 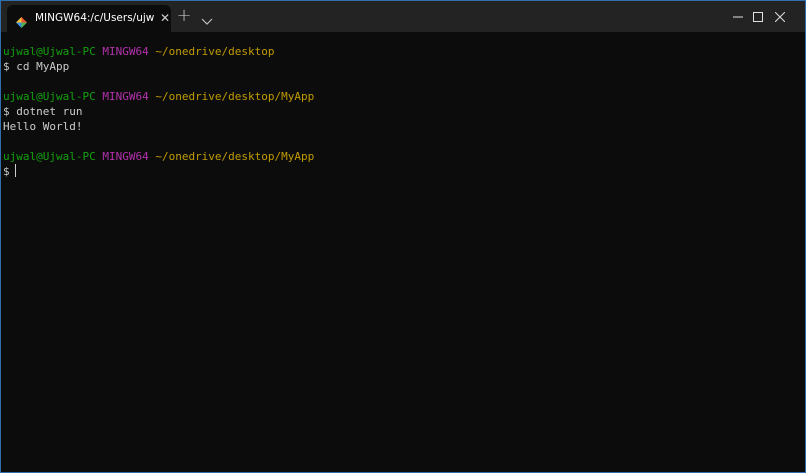 I want to click on text-cursor, so click(x=15, y=170).